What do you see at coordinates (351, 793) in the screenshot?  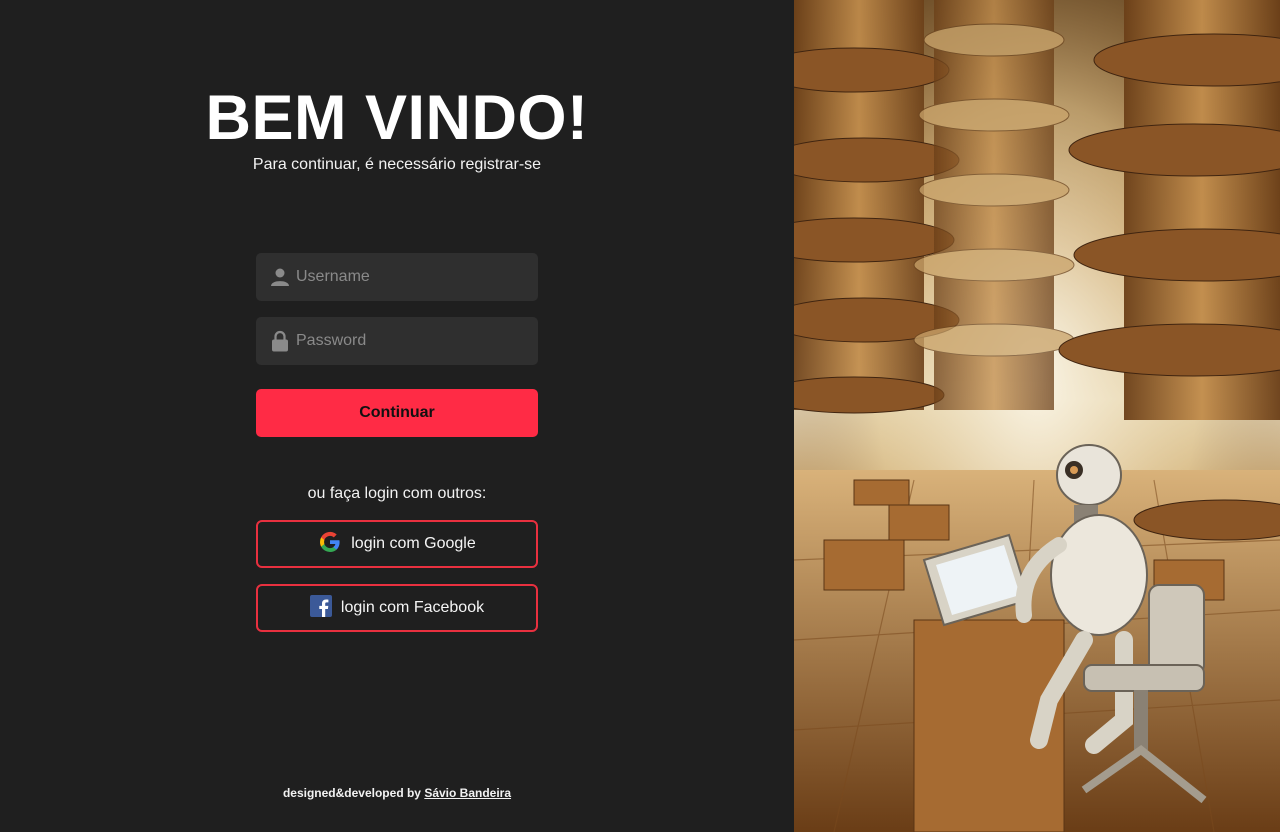 I see `footer-credit-text: designed&developed by` at bounding box center [351, 793].